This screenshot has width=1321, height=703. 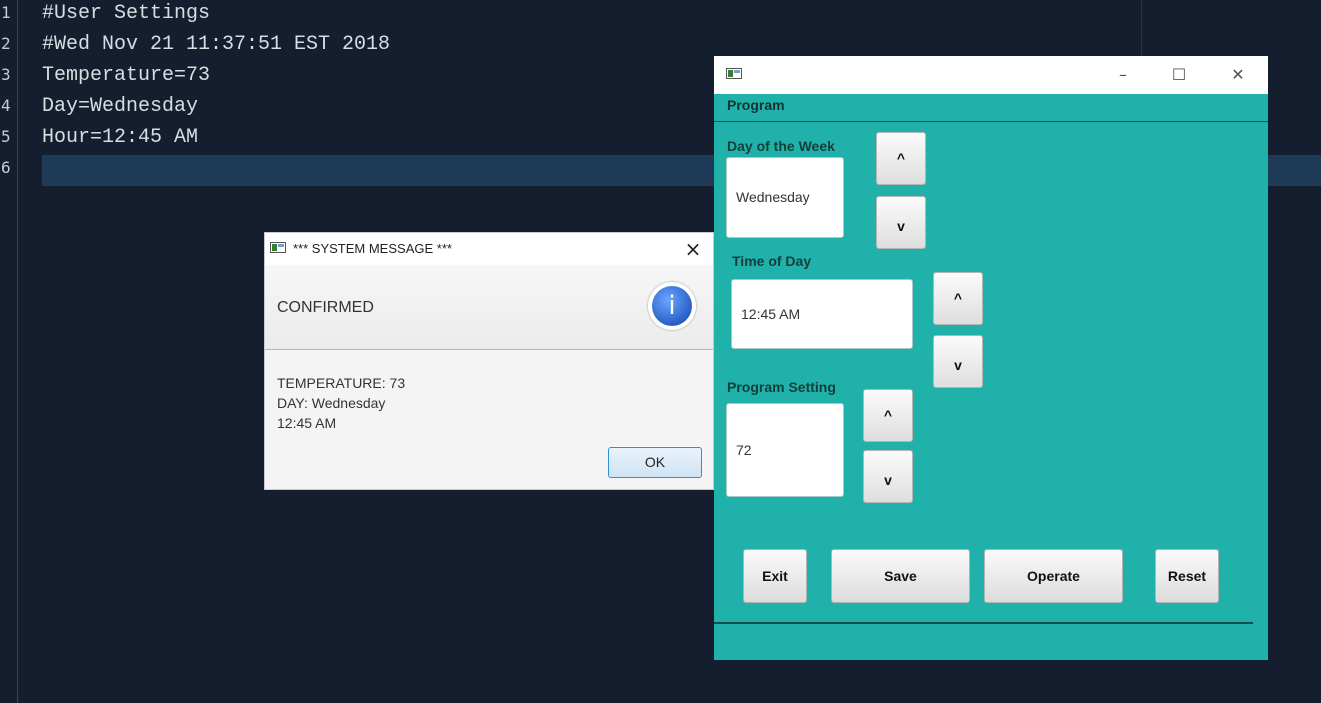 I want to click on line-text: Temperature=73, so click(x=126, y=75).